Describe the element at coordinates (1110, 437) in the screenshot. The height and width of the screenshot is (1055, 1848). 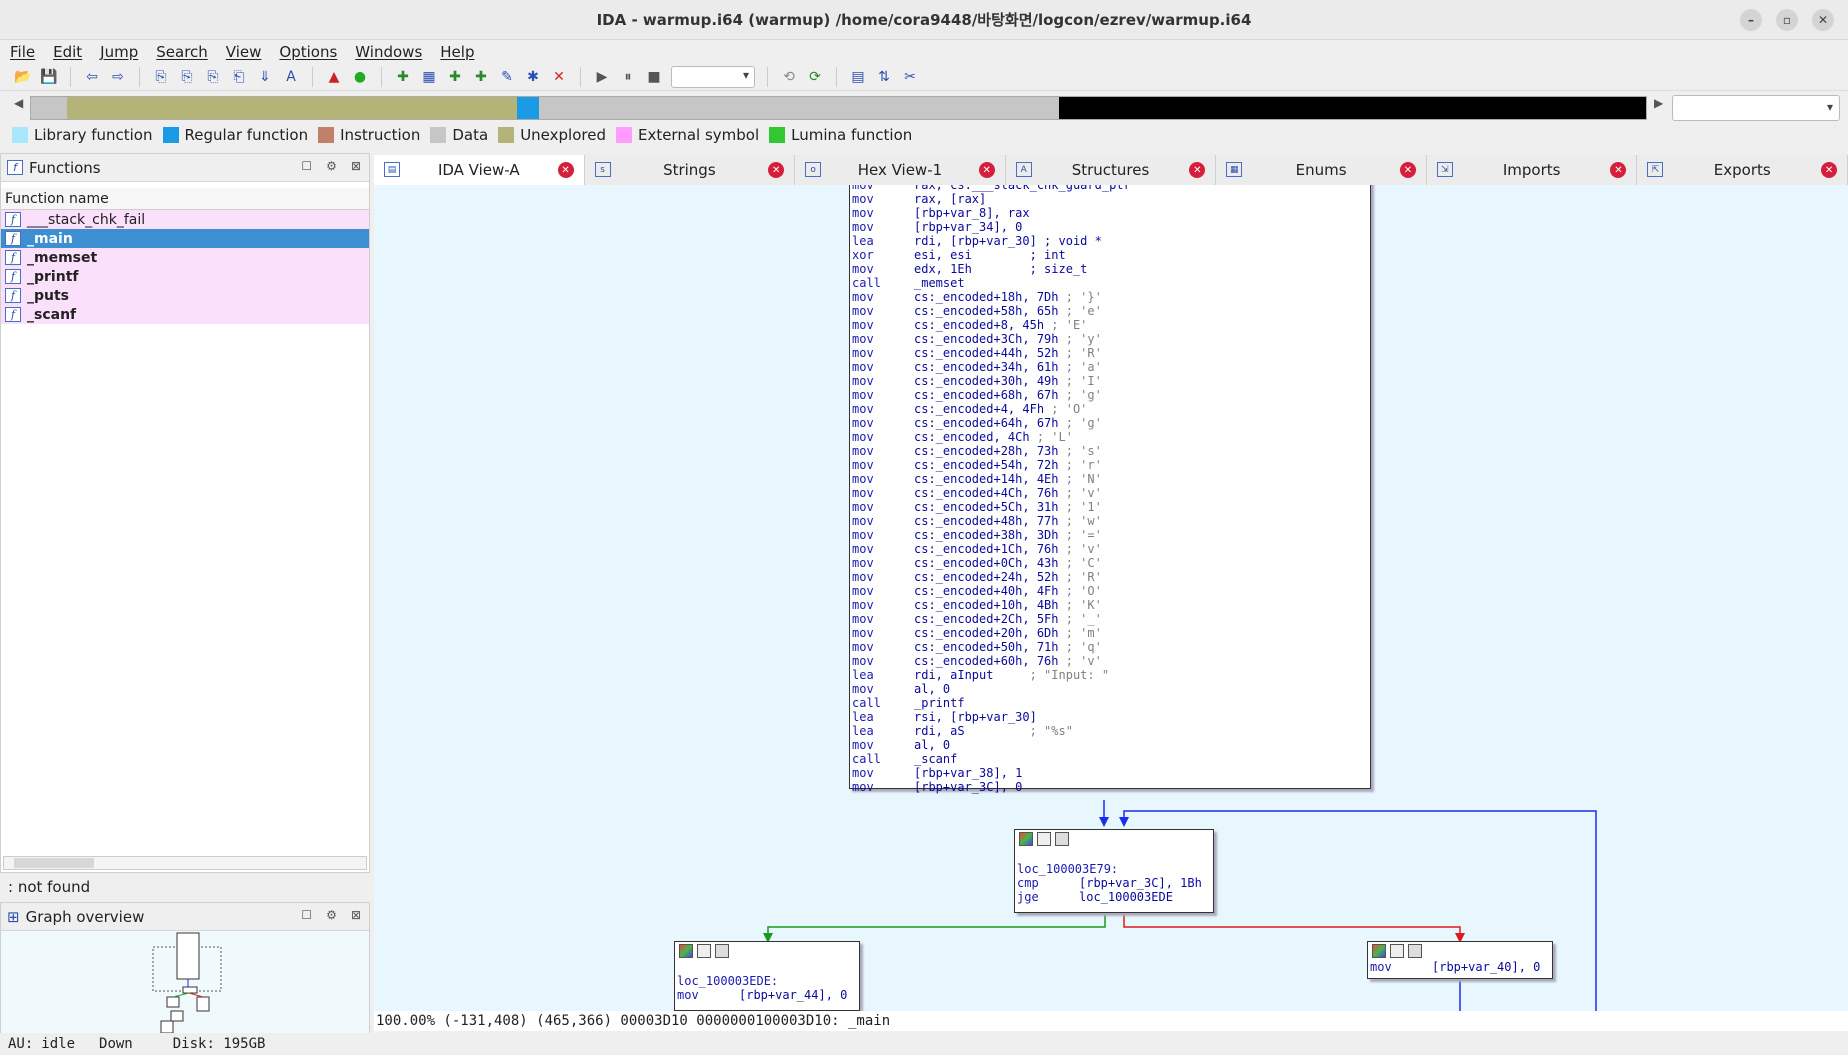
I see `instruction-line: mov cs:_encoded, 4Ch ; 'L'` at that location.